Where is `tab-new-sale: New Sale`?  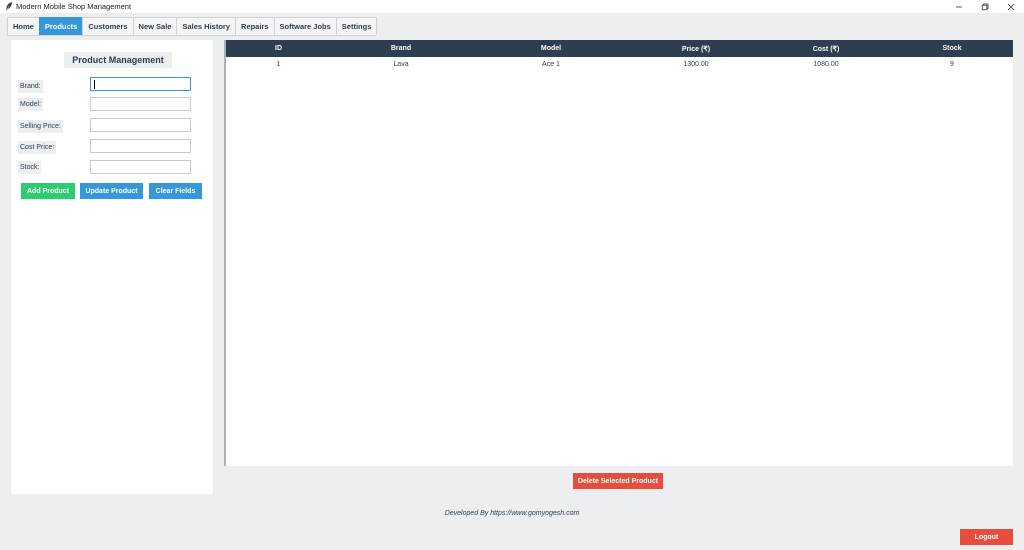
tab-new-sale: New Sale is located at coordinates (155, 26).